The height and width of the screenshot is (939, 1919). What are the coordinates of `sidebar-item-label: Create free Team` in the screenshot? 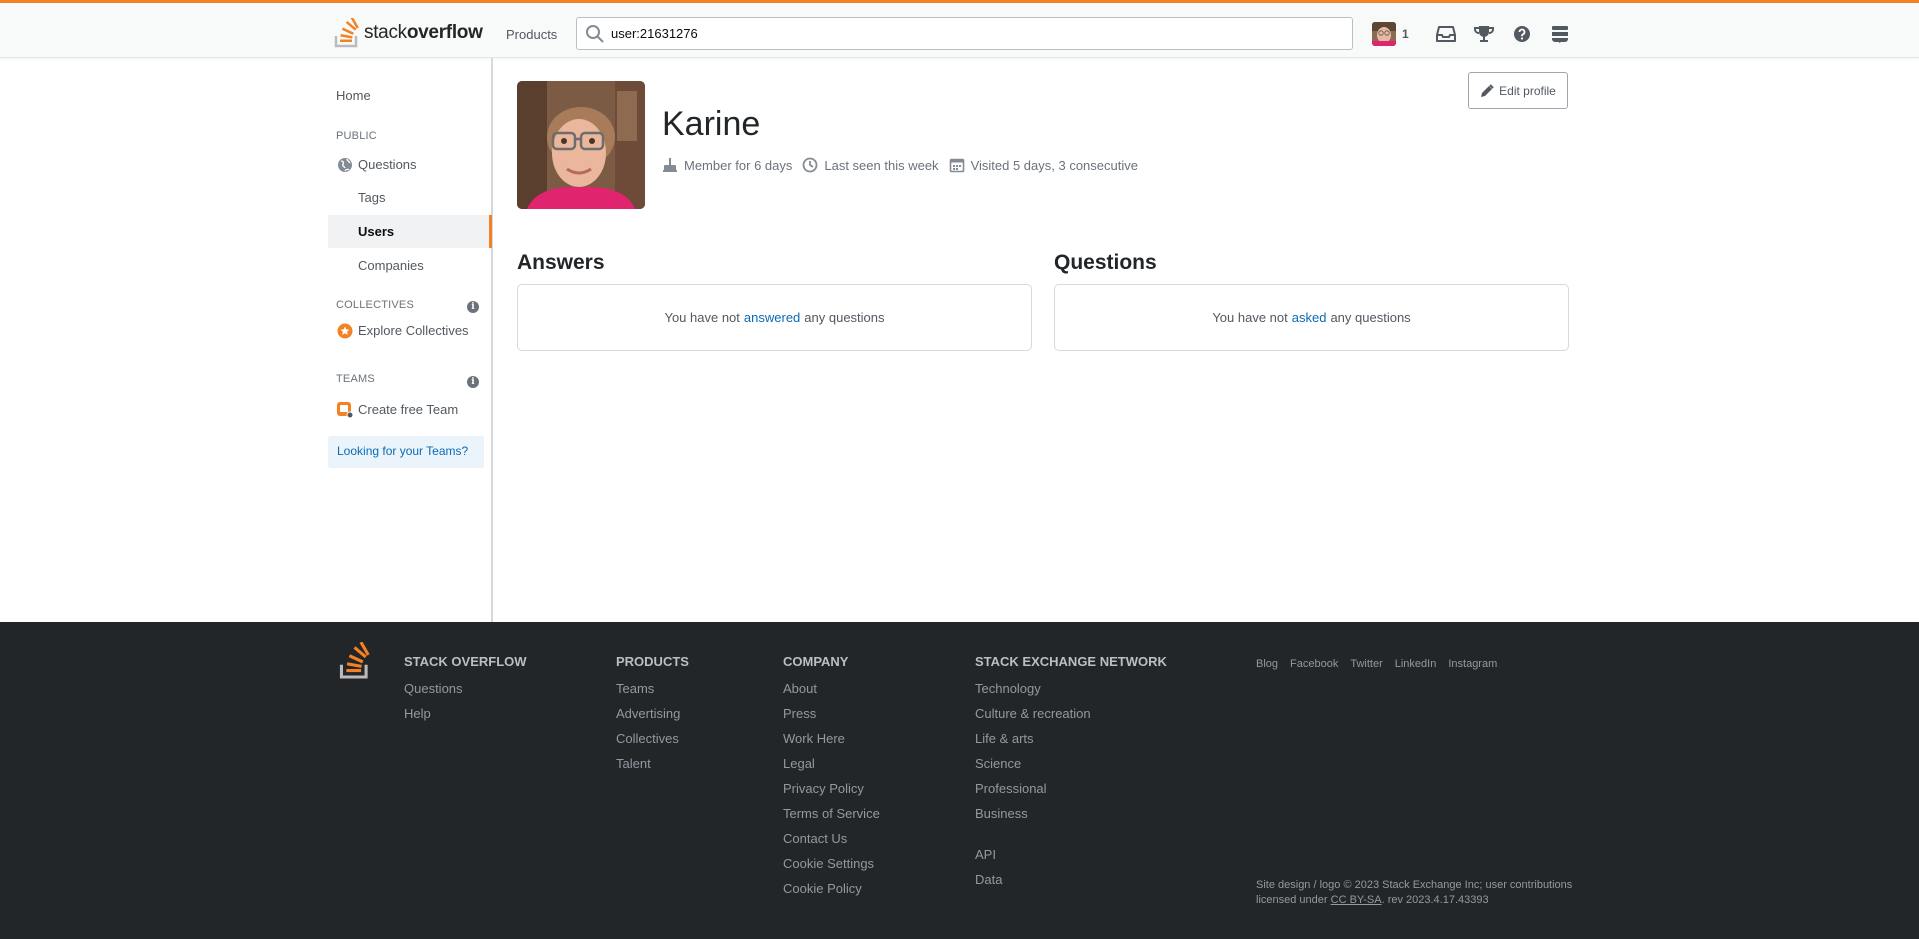 It's located at (408, 409).